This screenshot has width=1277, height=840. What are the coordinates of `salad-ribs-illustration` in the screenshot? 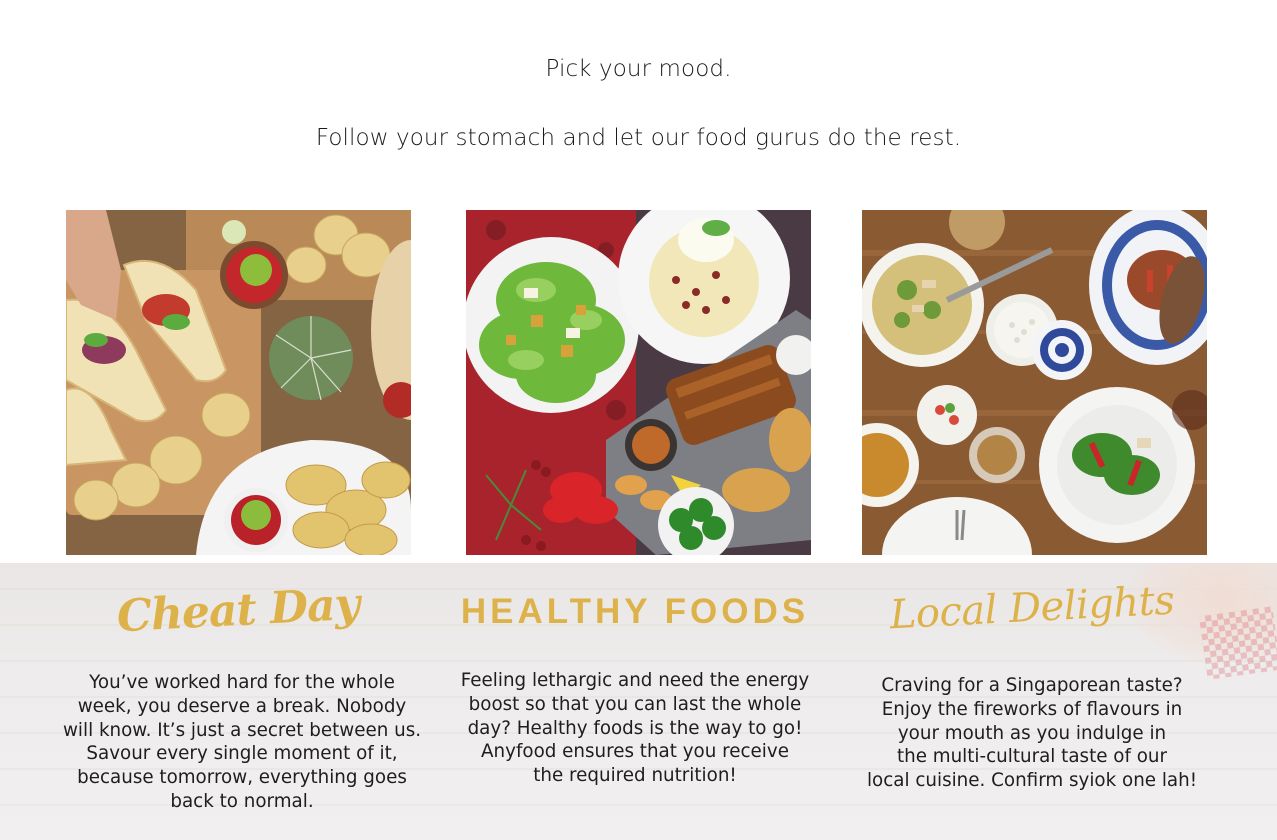 It's located at (638, 382).